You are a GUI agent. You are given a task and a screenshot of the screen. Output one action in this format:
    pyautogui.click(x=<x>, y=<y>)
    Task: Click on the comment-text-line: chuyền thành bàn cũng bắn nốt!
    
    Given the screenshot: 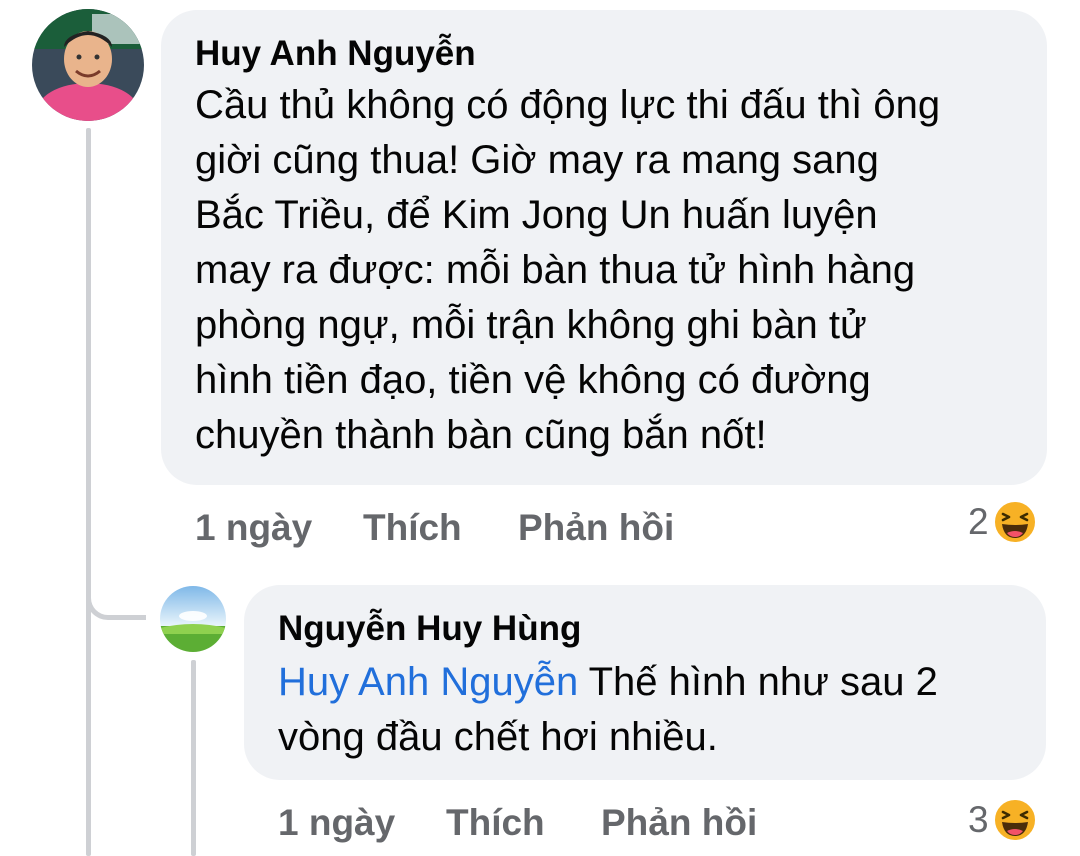 What is the action you would take?
    pyautogui.click(x=481, y=435)
    